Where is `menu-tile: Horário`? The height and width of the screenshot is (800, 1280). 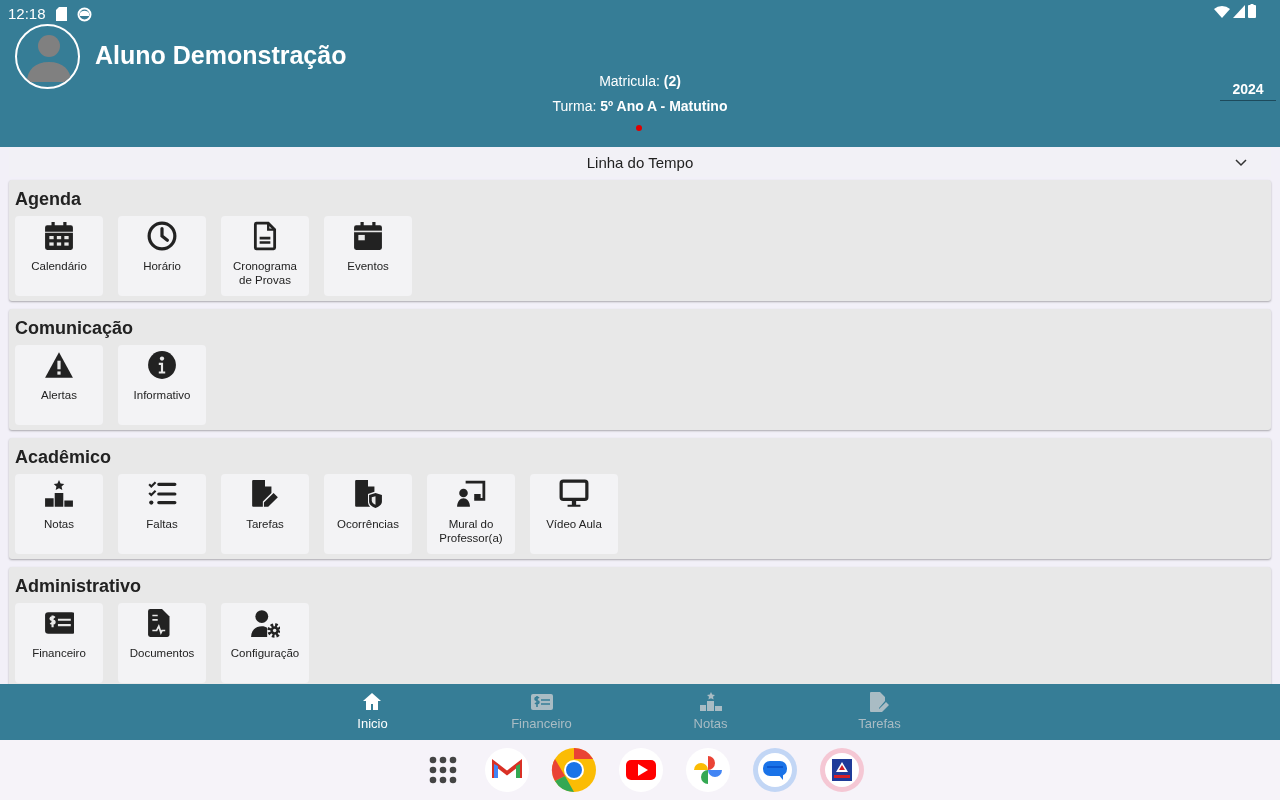 menu-tile: Horário is located at coordinates (162, 256).